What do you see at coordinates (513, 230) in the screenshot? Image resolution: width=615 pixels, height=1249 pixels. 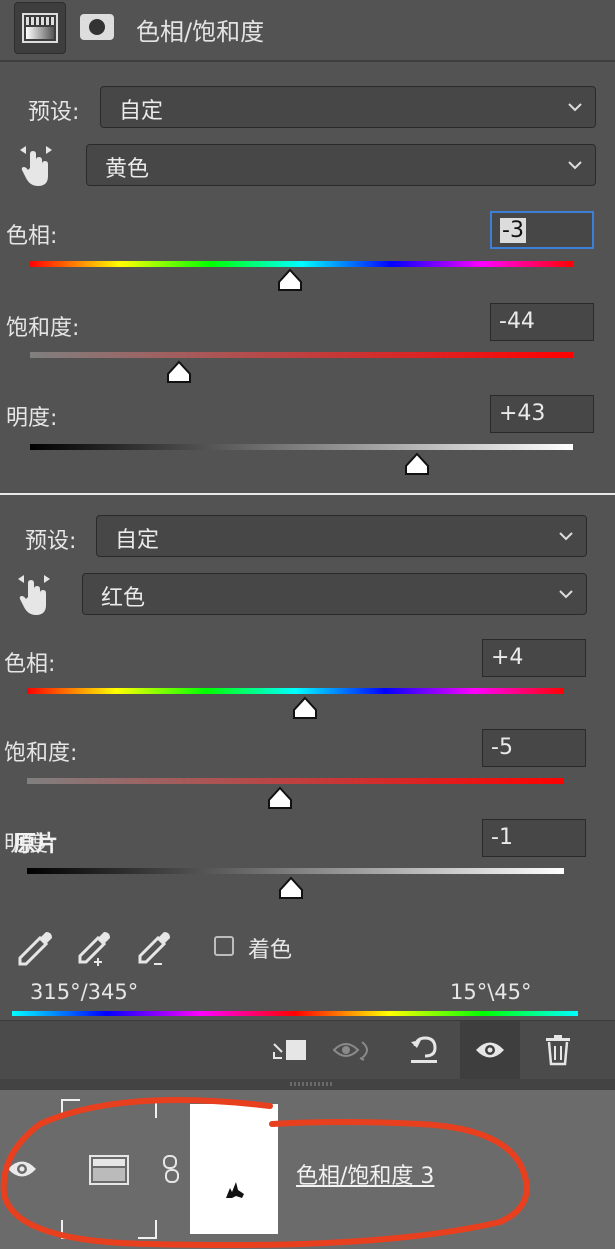 I see `hue-value: -3` at bounding box center [513, 230].